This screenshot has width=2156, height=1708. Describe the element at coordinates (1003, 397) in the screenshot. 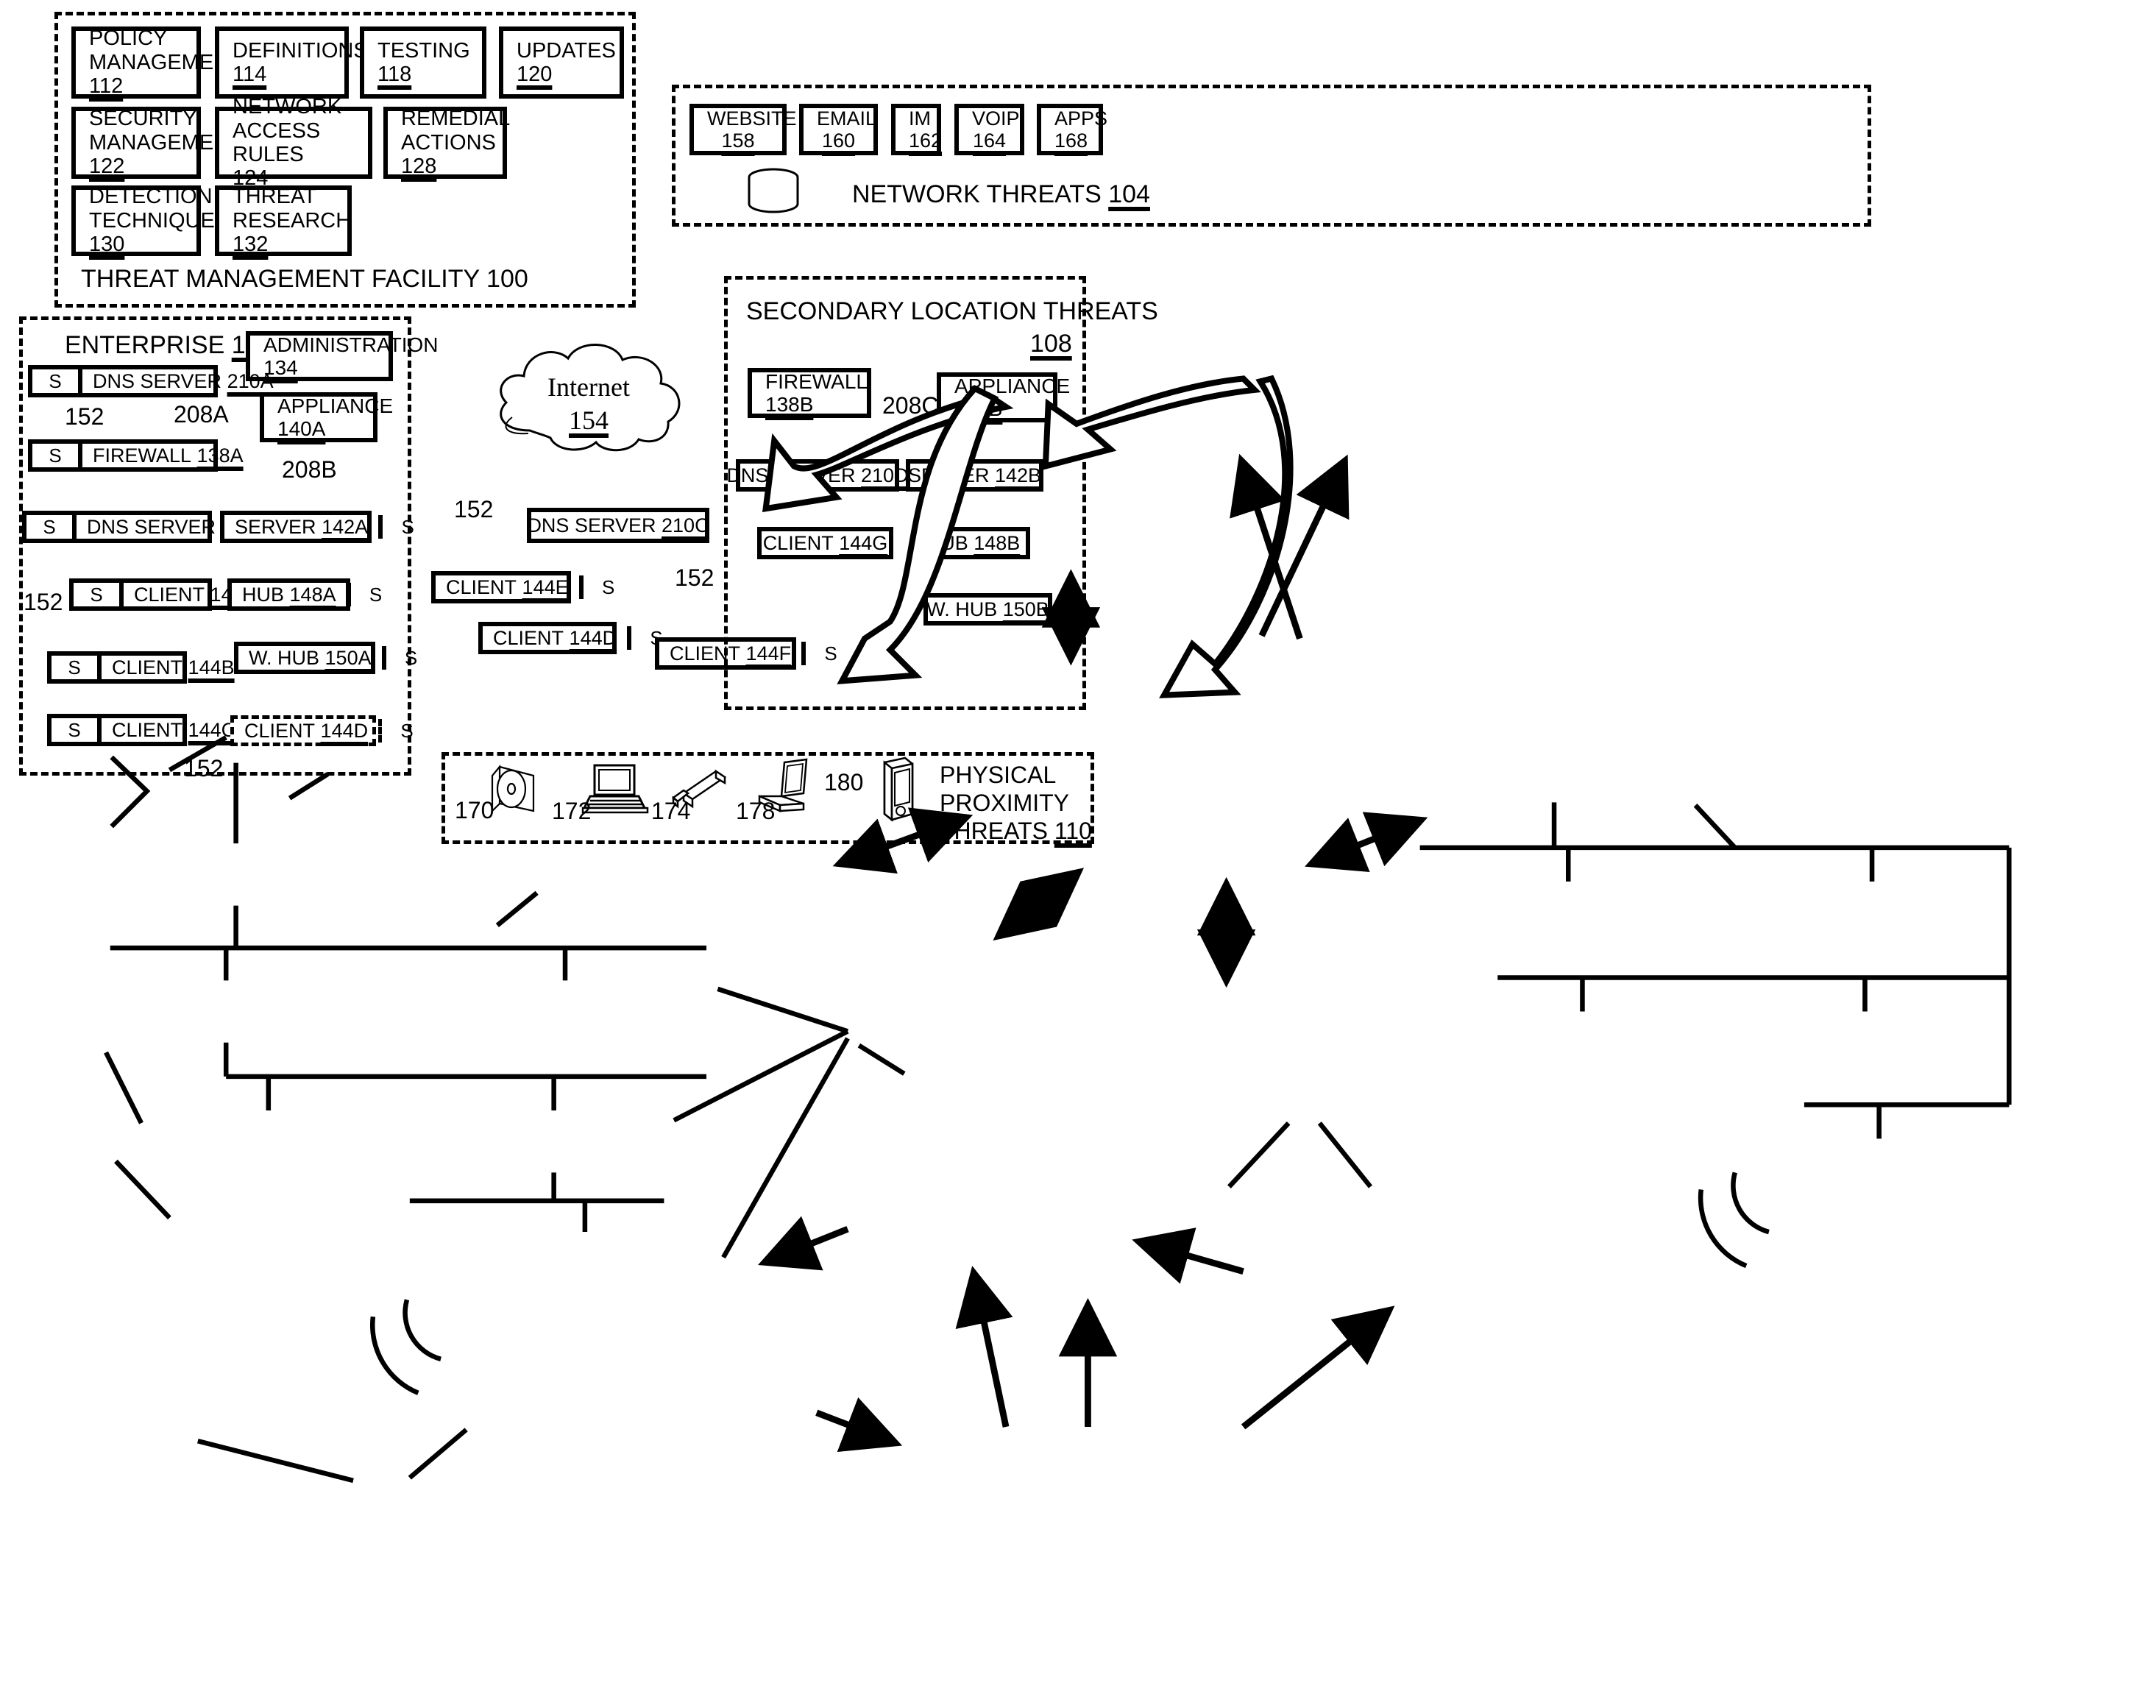

I see `secondary-appliance: APPLIANCE 140B` at that location.